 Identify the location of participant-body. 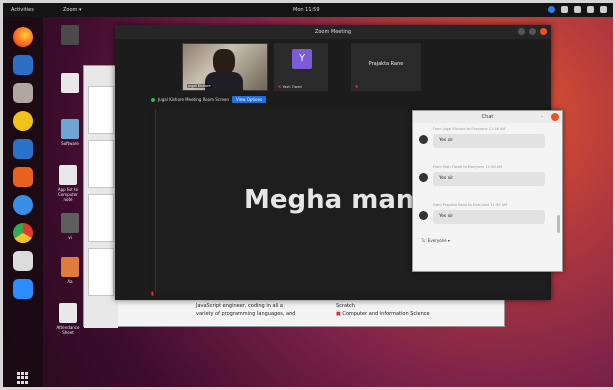
(224, 82).